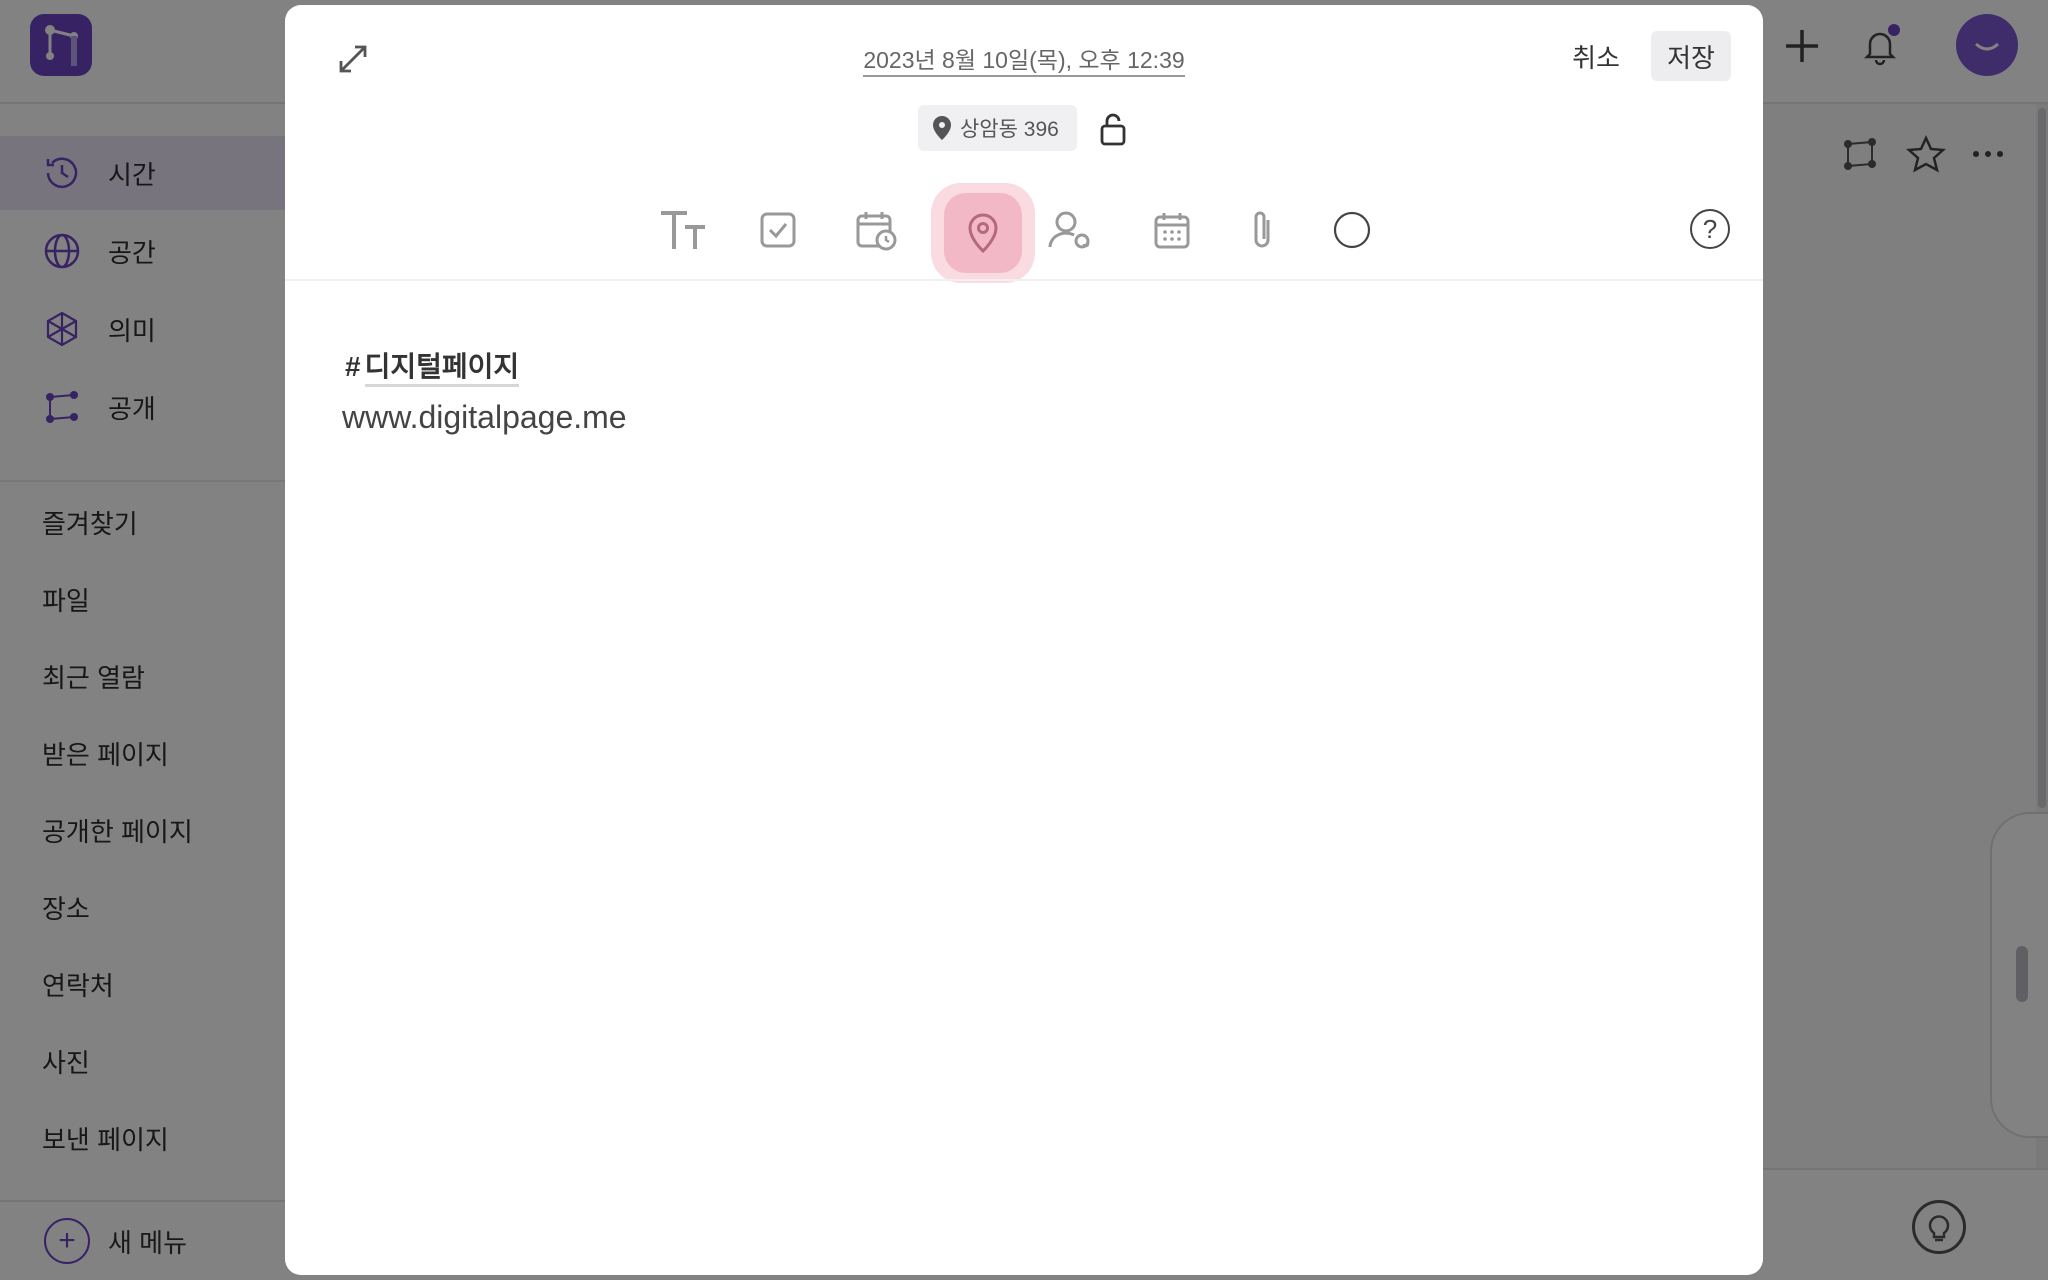  What do you see at coordinates (1024, 62) in the screenshot?
I see `page-date-text: 2023년 8월 10일(목), 오후 12:39` at bounding box center [1024, 62].